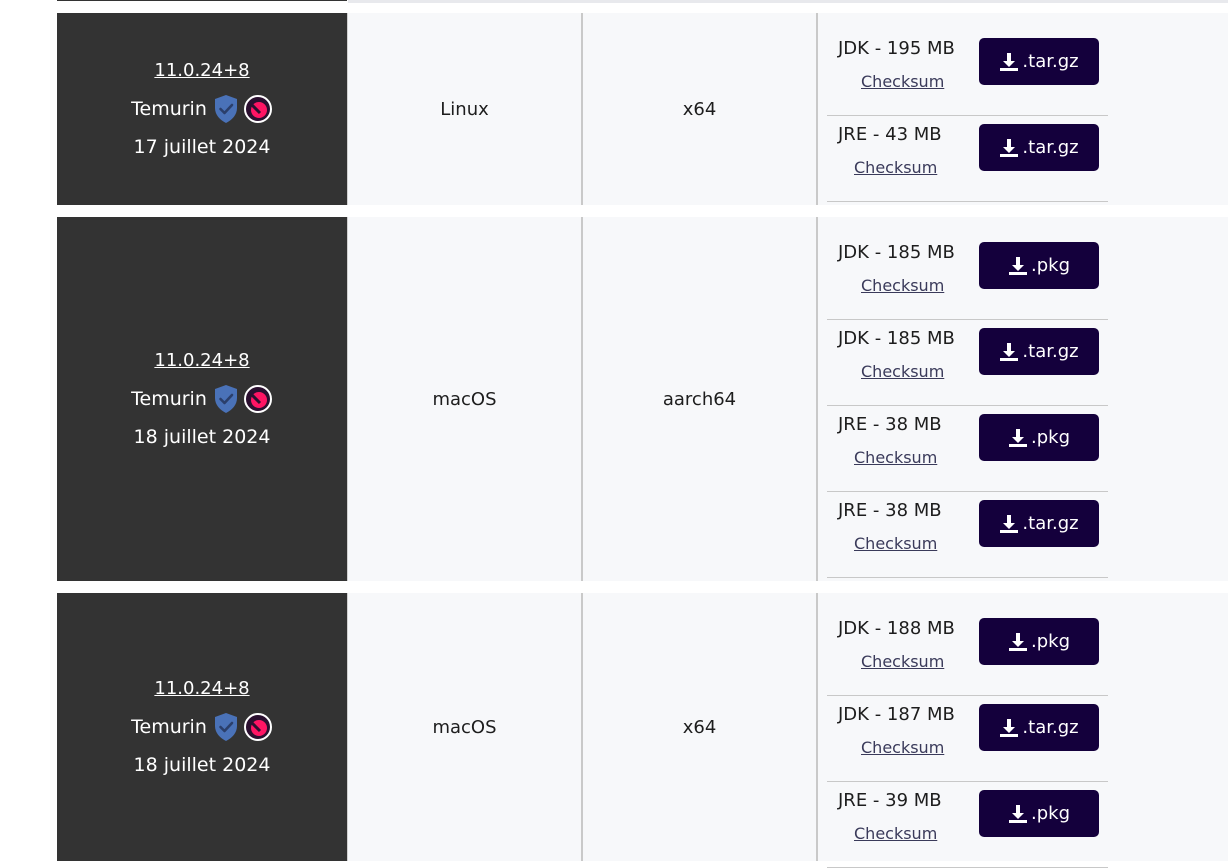  What do you see at coordinates (967, 363) in the screenshot?
I see `download-item: JDK - 185 MB Checksum .tar.gz` at bounding box center [967, 363].